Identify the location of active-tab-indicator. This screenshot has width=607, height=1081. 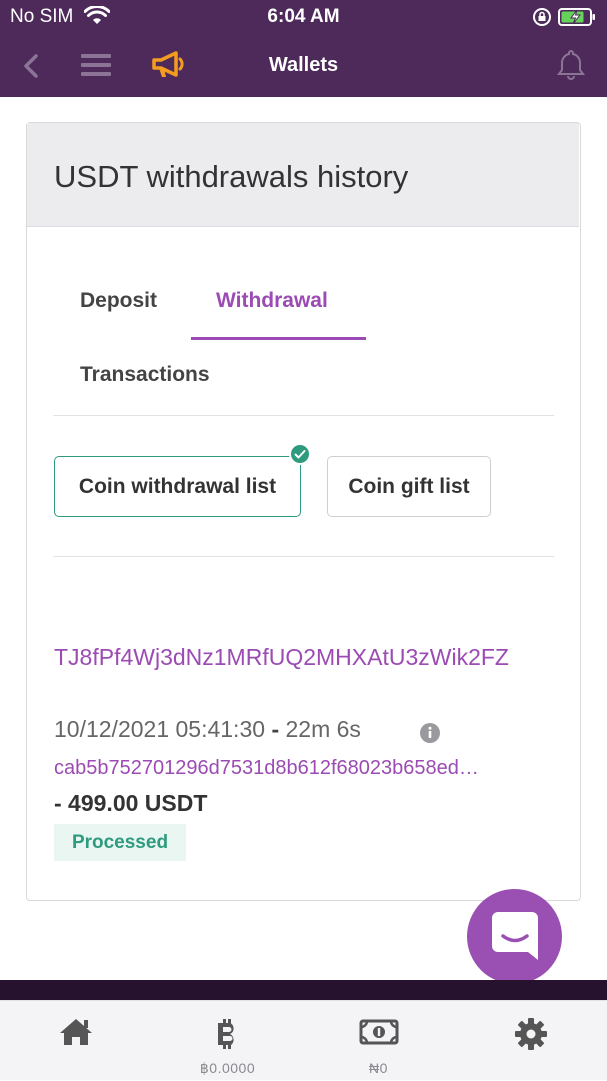
(278, 338).